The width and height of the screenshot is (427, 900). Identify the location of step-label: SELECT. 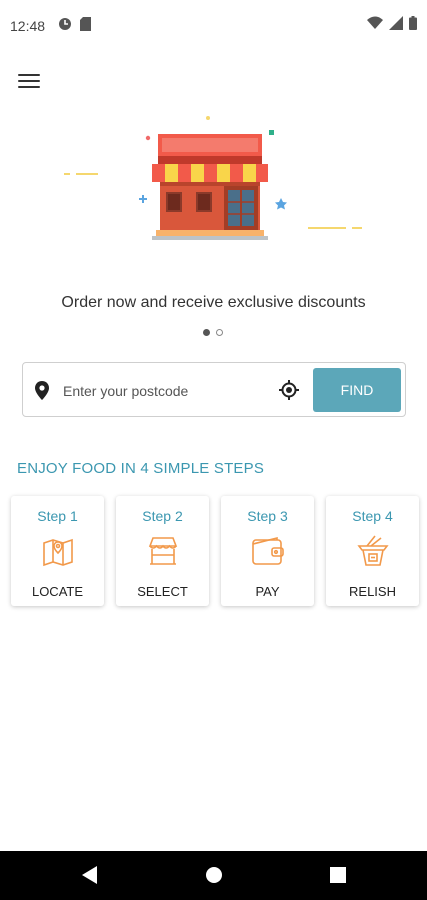
(162, 591).